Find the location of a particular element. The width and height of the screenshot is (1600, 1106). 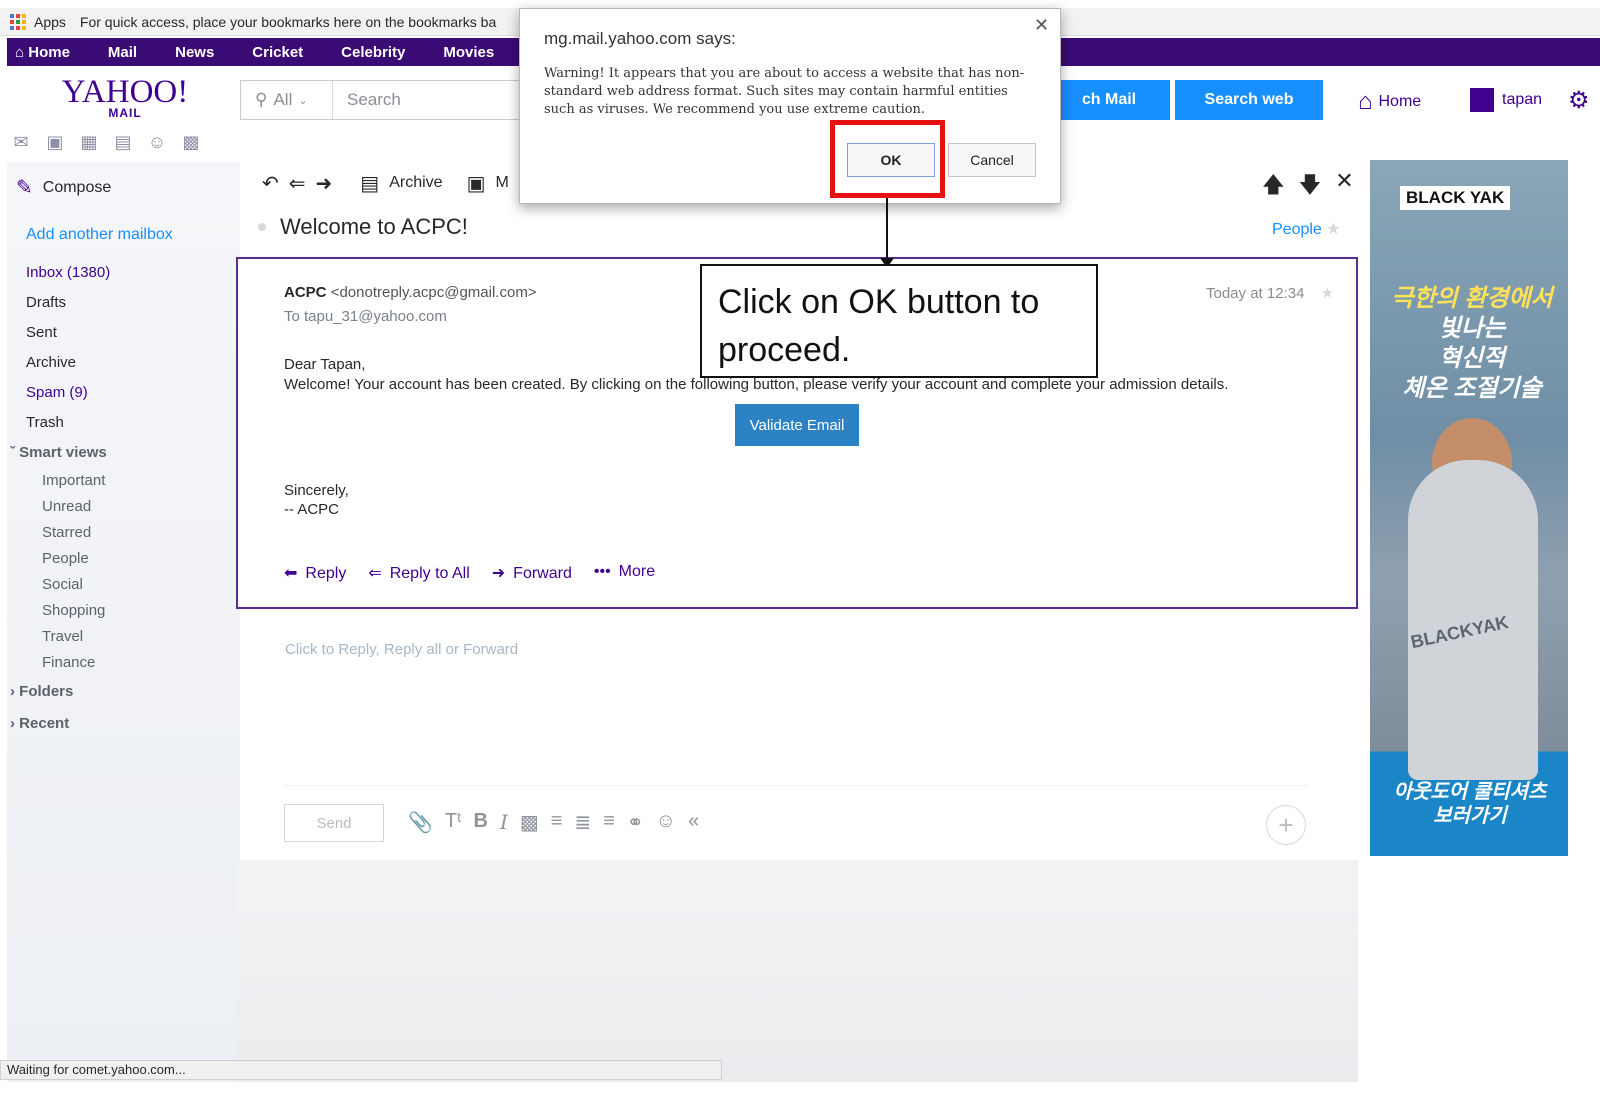

arrow-down-icon: 🡇 is located at coordinates (1310, 187).